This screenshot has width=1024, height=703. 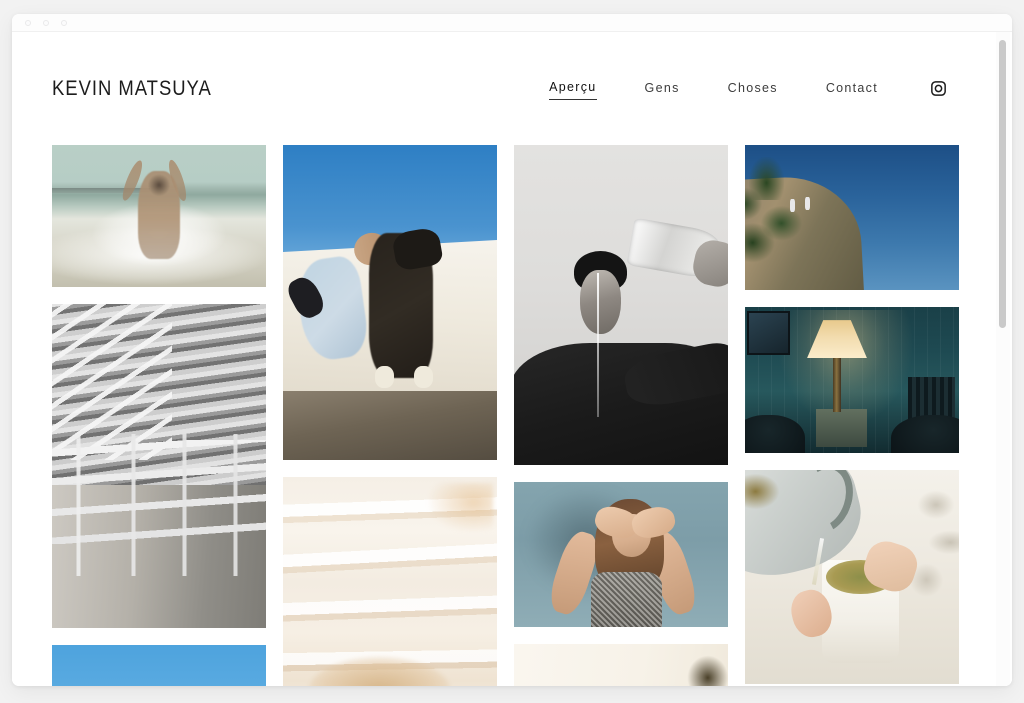 I want to click on photo-wall-jump-art, so click(x=390, y=302).